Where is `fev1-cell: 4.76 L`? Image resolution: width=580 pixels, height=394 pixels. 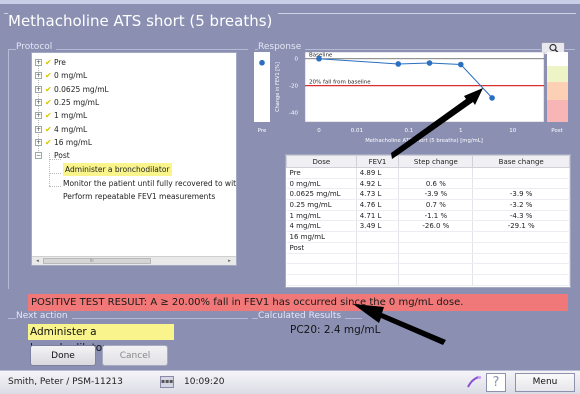 fev1-cell: 4.76 L is located at coordinates (378, 205).